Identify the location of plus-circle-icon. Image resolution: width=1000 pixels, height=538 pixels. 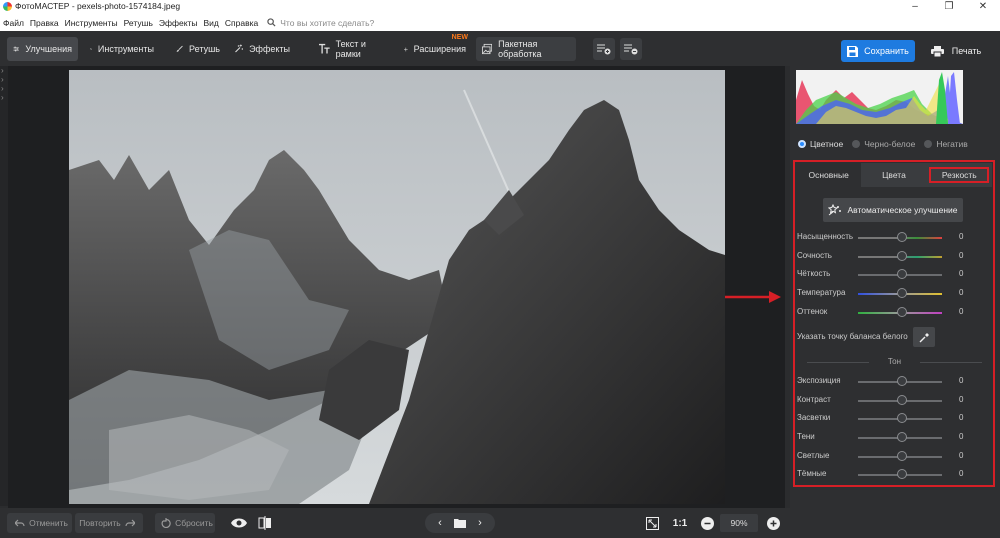
(773, 523).